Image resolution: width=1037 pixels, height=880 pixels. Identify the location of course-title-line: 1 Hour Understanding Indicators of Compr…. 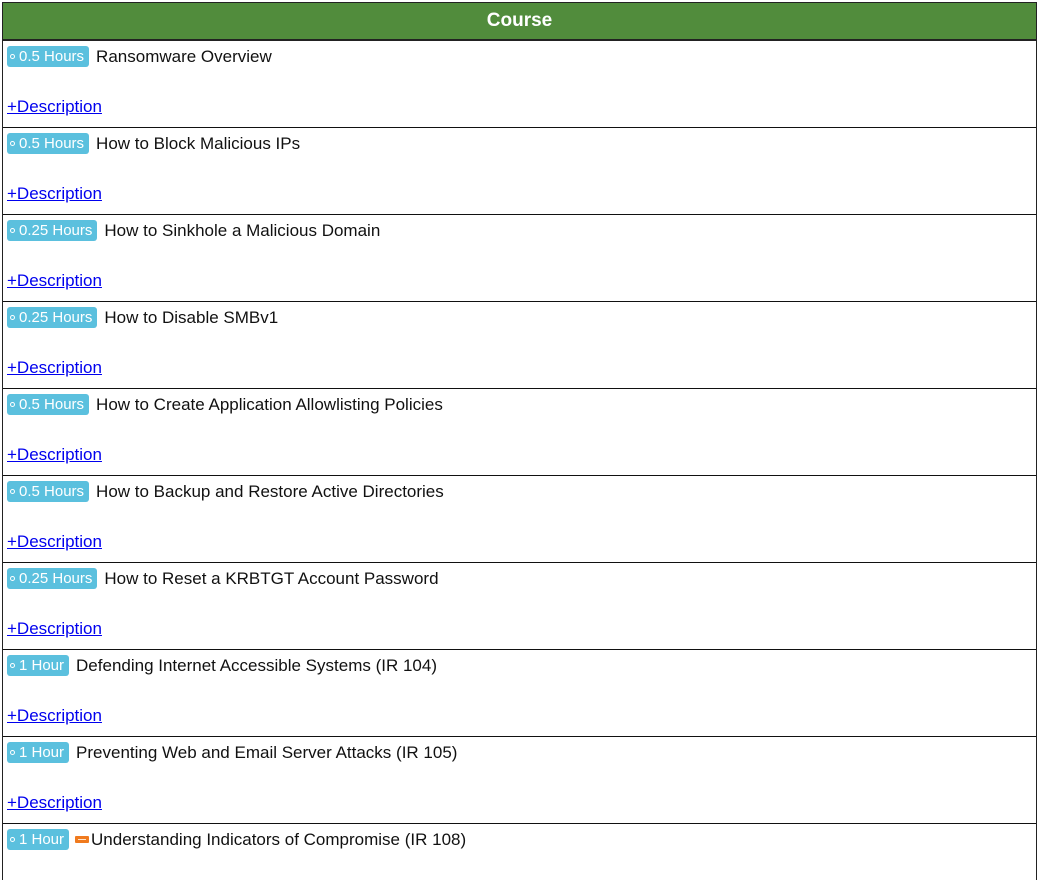
(236, 839).